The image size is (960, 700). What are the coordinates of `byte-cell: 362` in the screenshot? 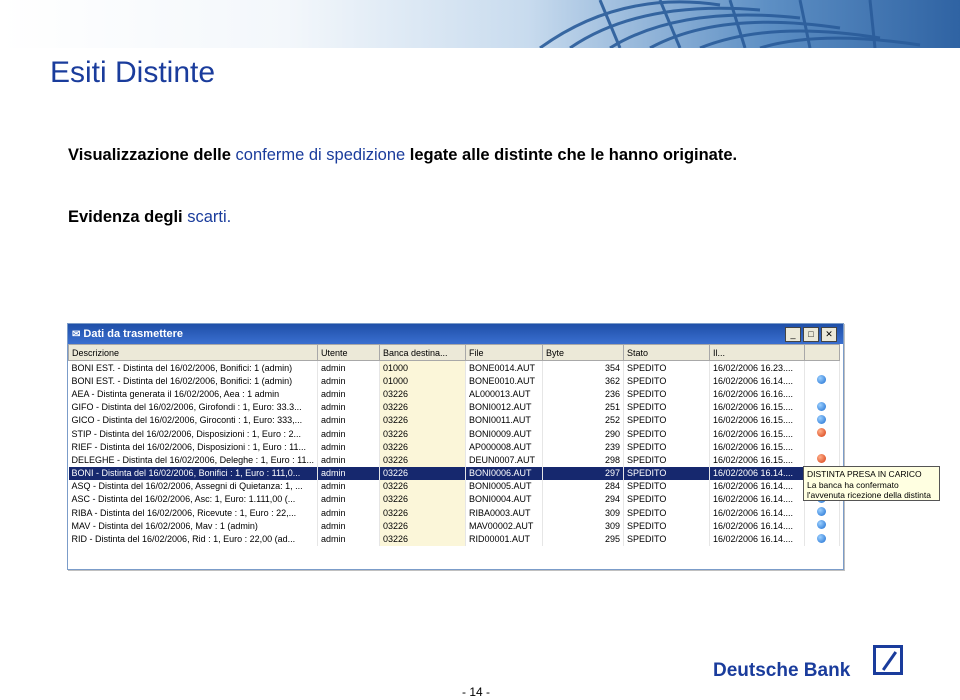 It's located at (583, 381).